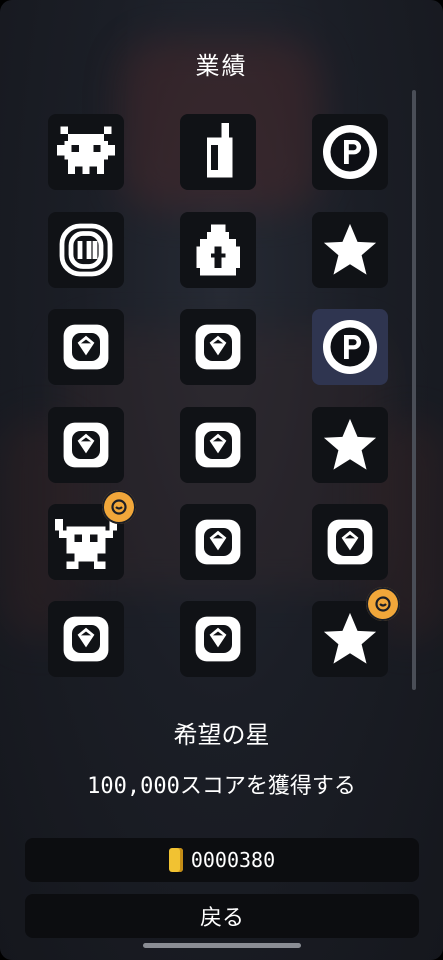 This screenshot has height=960, width=443. Describe the element at coordinates (414, 390) in the screenshot. I see `scrollbar` at that location.